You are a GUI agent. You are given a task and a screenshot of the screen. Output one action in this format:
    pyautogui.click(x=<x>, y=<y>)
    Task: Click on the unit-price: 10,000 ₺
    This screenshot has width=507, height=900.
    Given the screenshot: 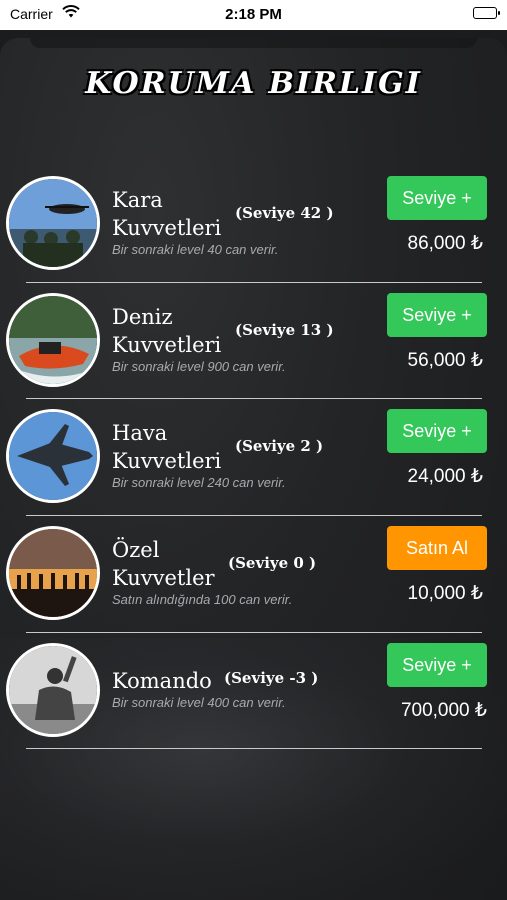 What is the action you would take?
    pyautogui.click(x=445, y=593)
    